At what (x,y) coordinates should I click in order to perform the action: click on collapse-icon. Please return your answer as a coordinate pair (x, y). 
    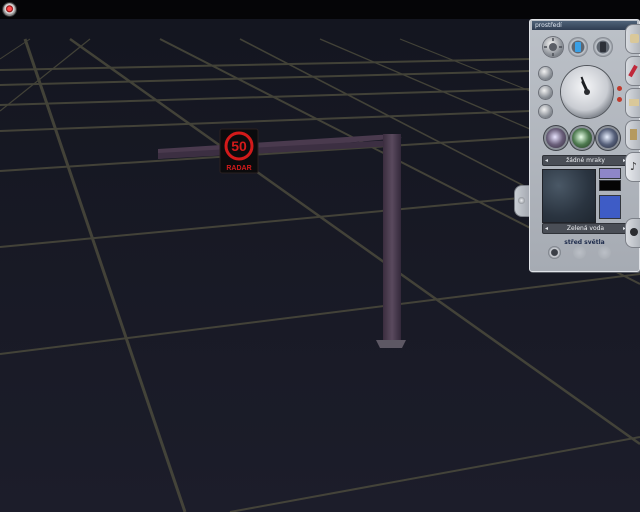
    Looking at the image, I should click on (521, 200).